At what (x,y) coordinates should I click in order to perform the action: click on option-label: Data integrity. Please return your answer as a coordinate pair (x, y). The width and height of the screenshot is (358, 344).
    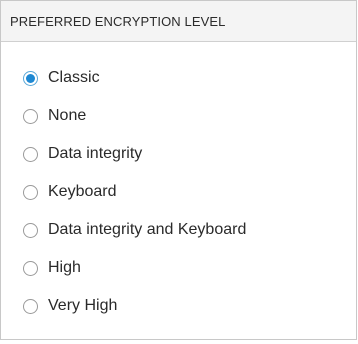
    Looking at the image, I should click on (95, 153).